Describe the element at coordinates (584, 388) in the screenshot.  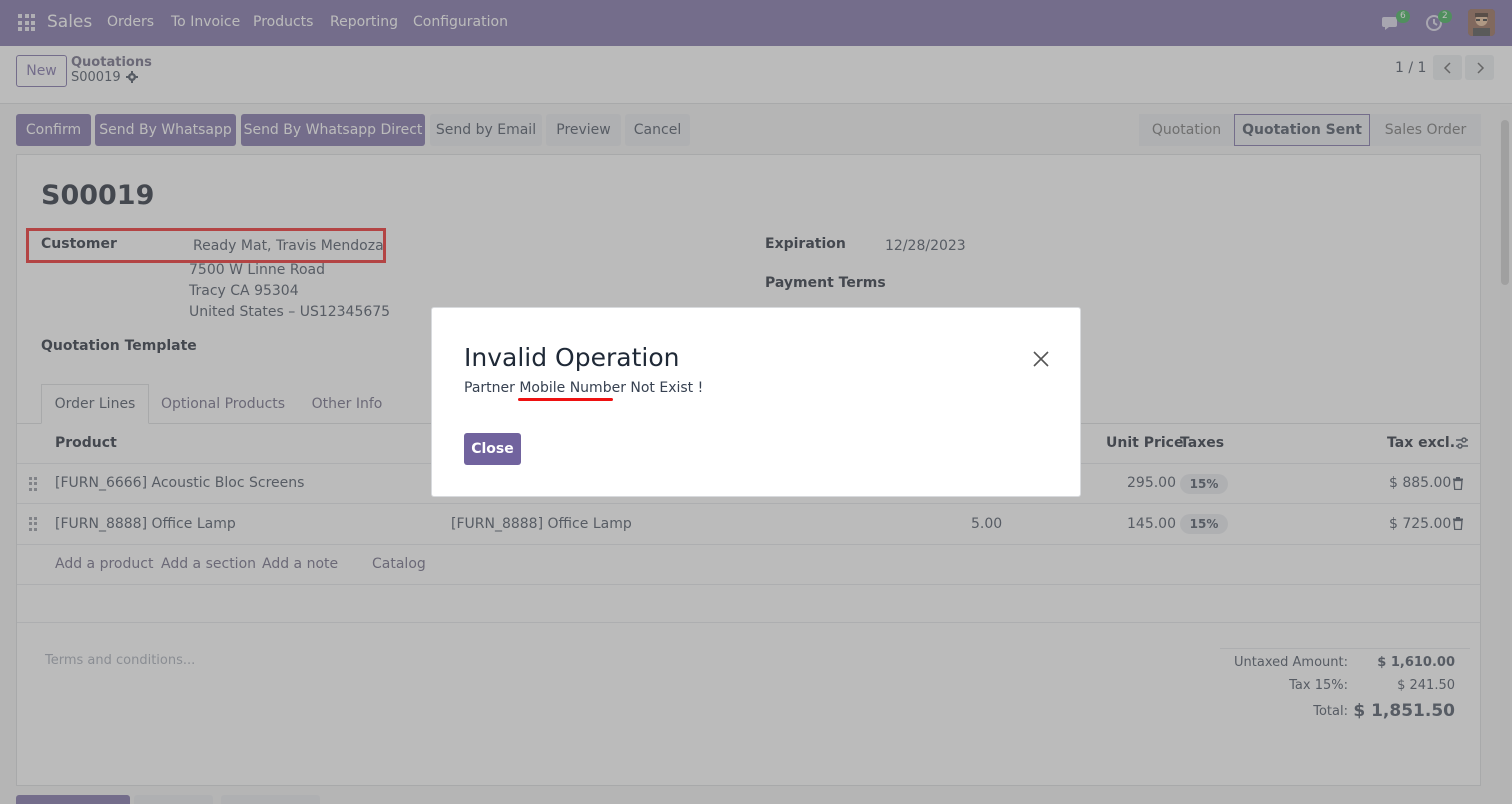
I see `dialog-message: Partner Mobile Number Not Exist !` at that location.